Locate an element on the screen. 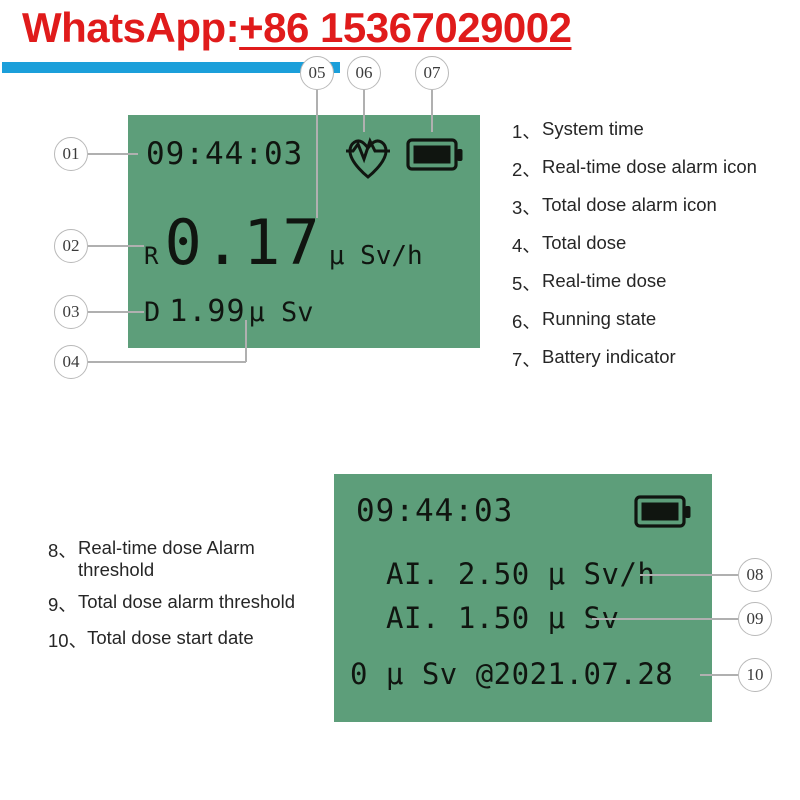 The image size is (800, 800). callout-08-leader is located at coordinates (689, 575).